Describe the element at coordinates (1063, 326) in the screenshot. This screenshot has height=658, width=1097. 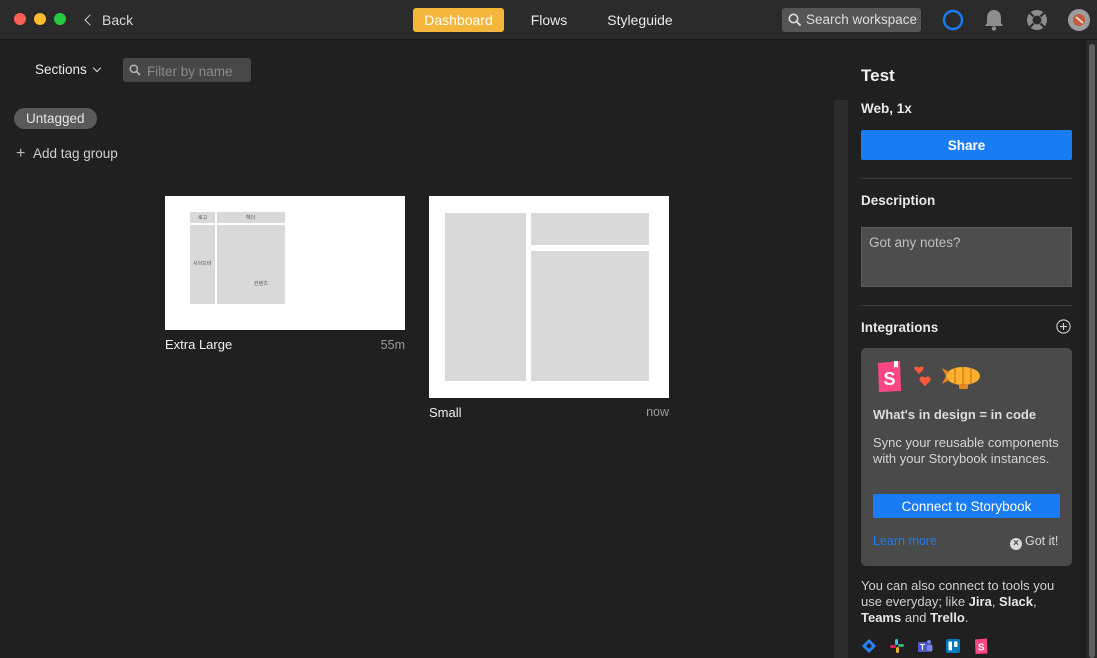
I see `add-integration-icon` at that location.